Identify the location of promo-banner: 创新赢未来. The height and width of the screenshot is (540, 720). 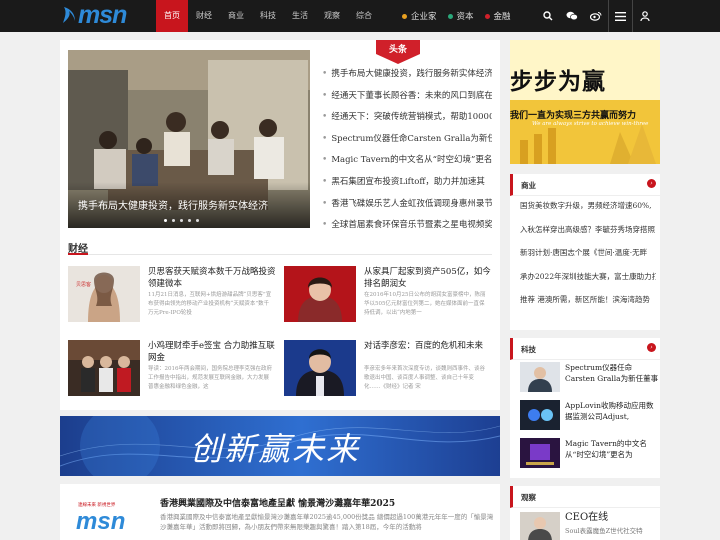
(280, 446).